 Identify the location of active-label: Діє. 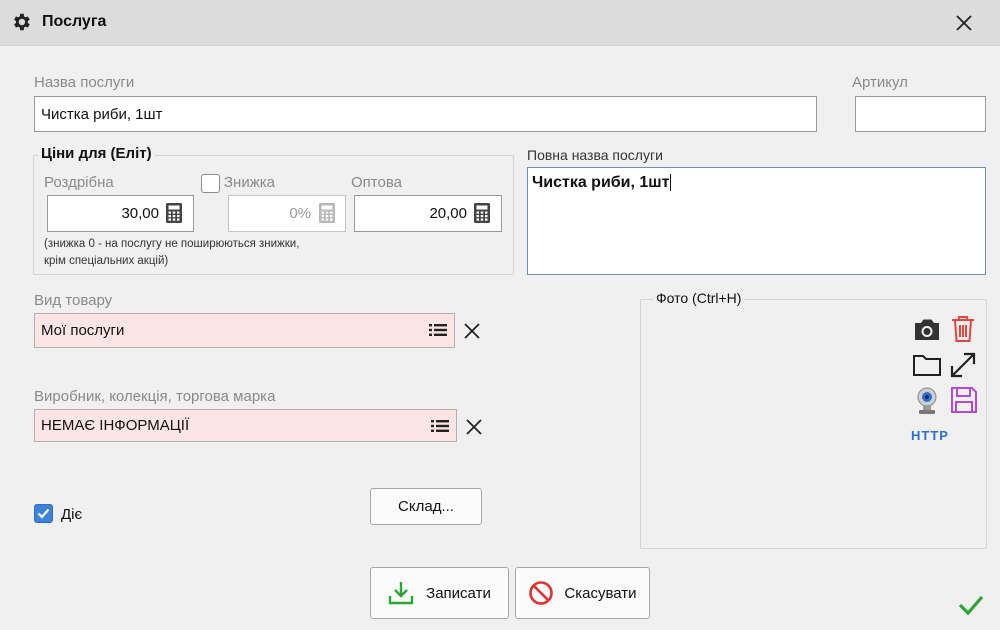
(72, 514).